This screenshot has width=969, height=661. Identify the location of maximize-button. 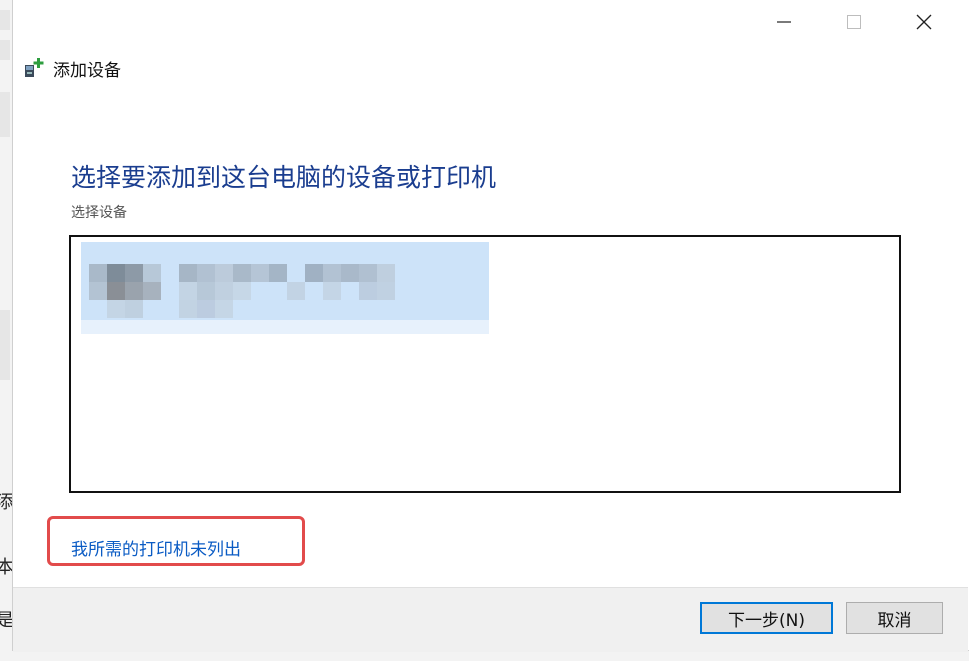
(854, 22).